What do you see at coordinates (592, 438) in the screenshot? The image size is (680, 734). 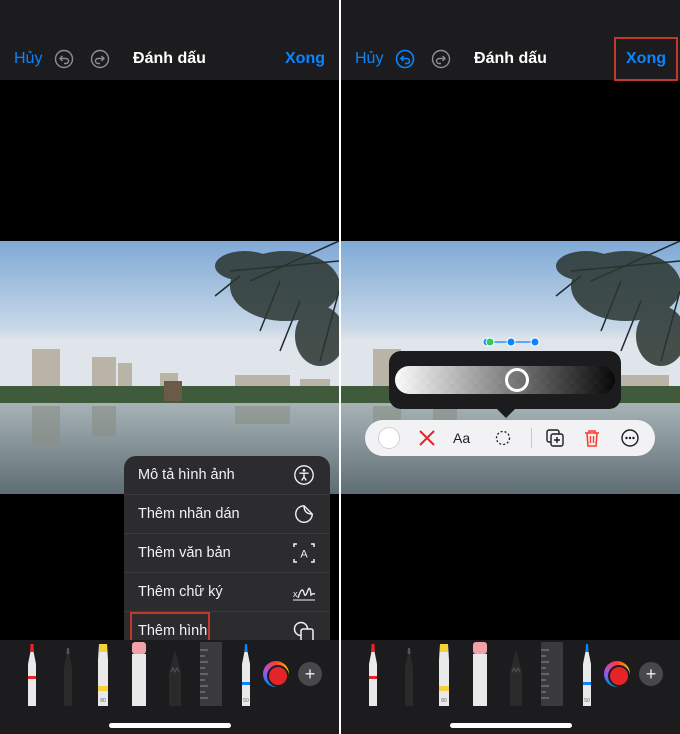 I see `trash-icon` at bounding box center [592, 438].